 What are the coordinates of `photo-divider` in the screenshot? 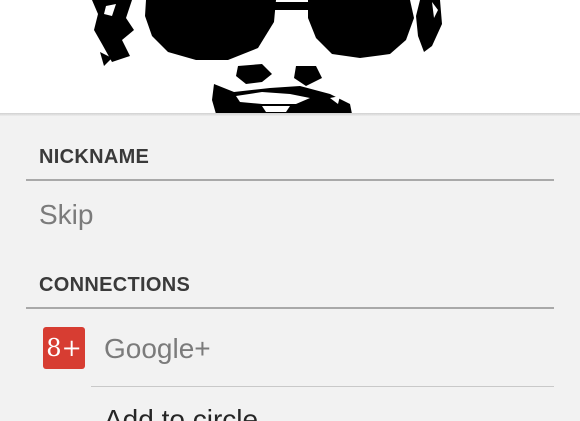 It's located at (290, 114).